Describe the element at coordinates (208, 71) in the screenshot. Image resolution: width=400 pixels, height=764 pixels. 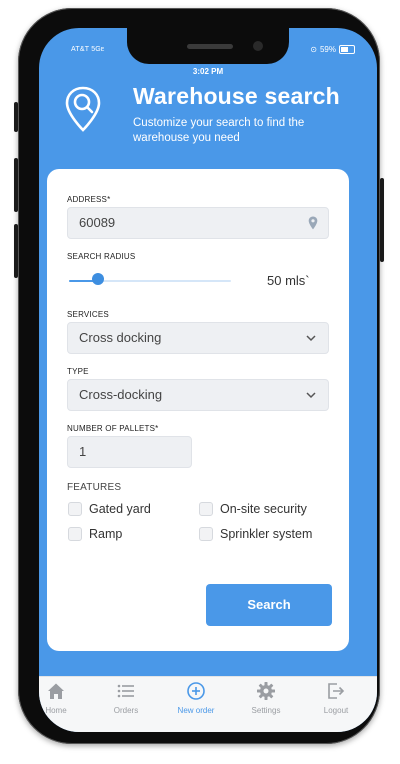
I see `clock: 3:02 PM` at that location.